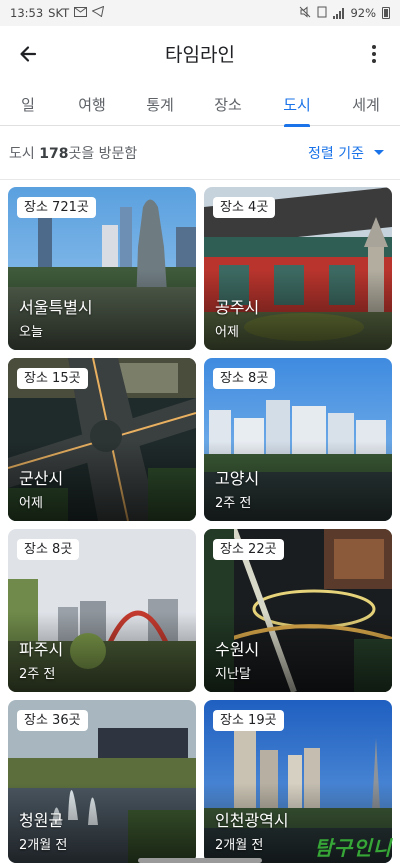  Describe the element at coordinates (56, 307) in the screenshot. I see `city-name: 서울특별시` at that location.